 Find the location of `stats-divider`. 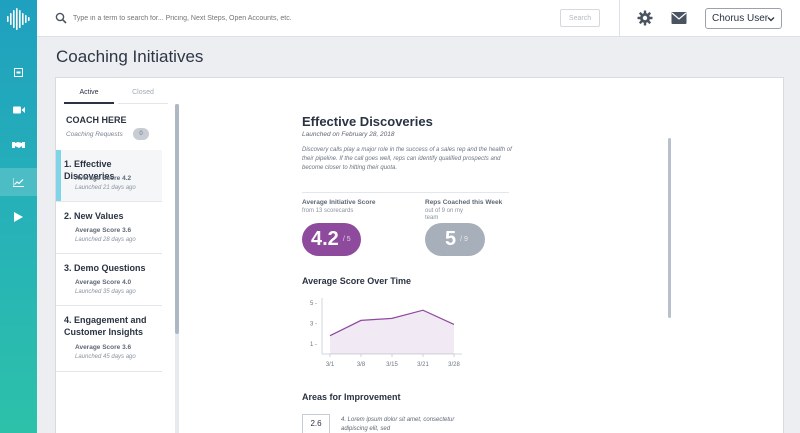

stats-divider is located at coordinates (405, 192).